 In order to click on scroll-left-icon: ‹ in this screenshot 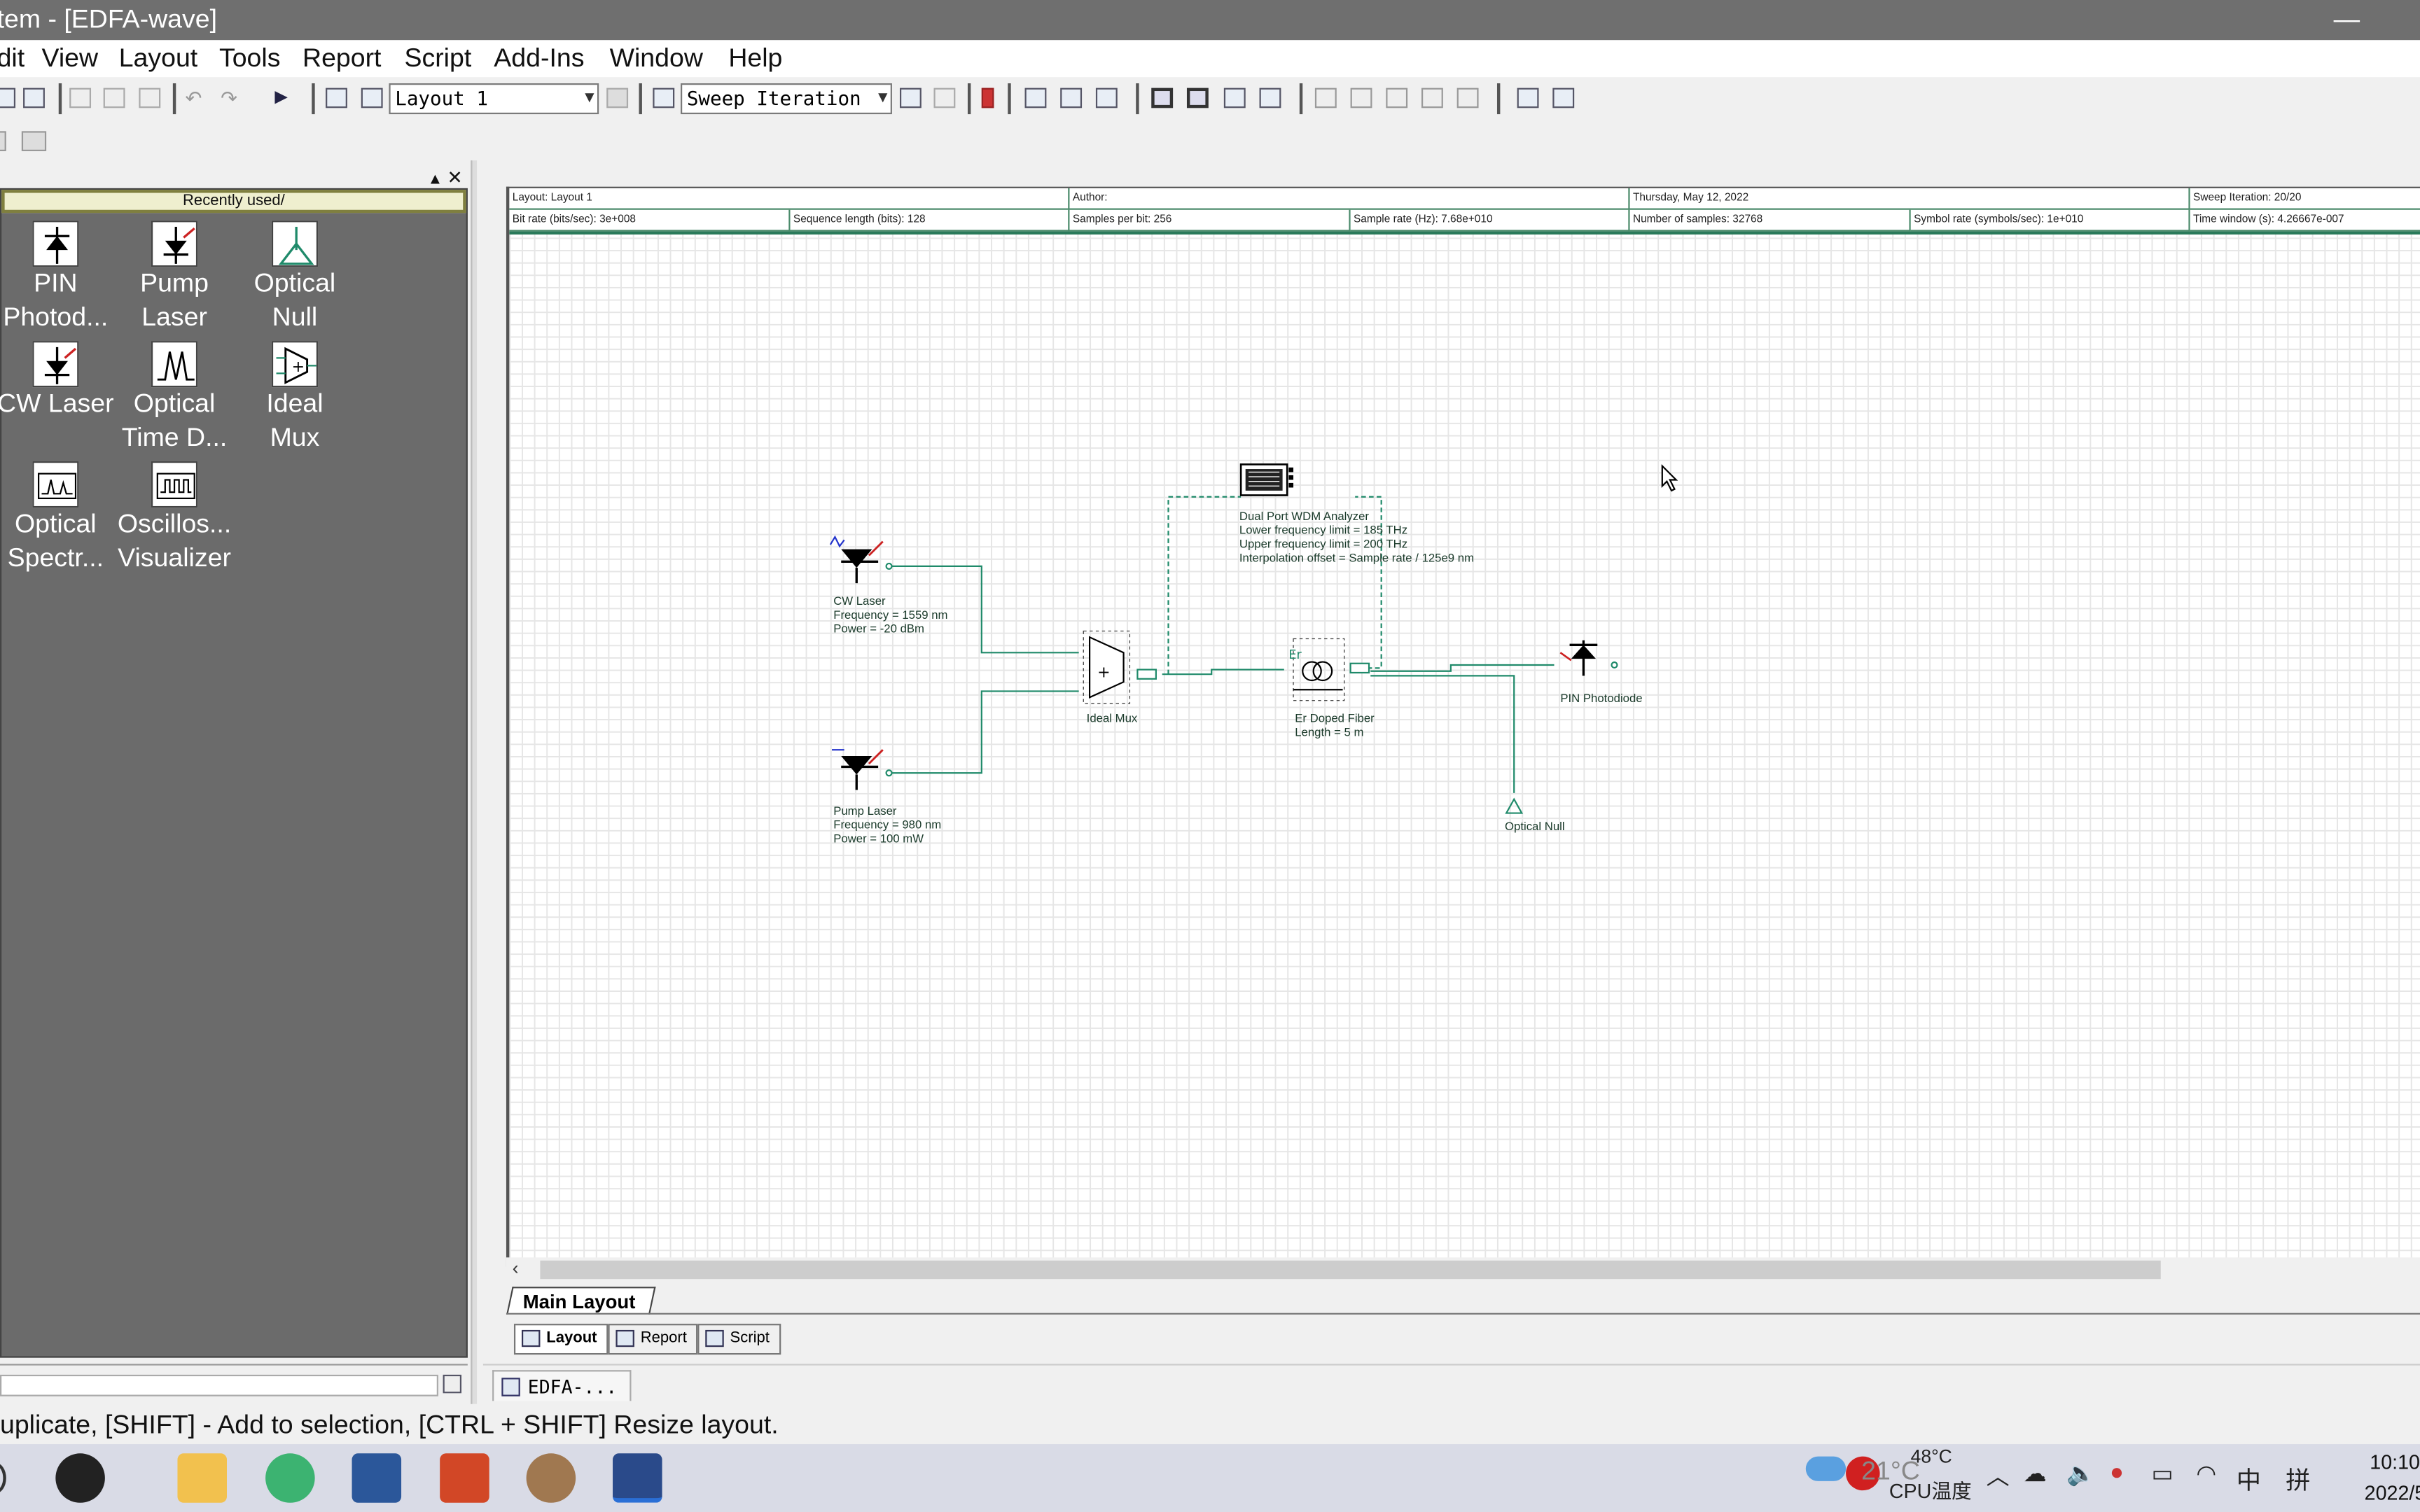, I will do `click(516, 1268)`.